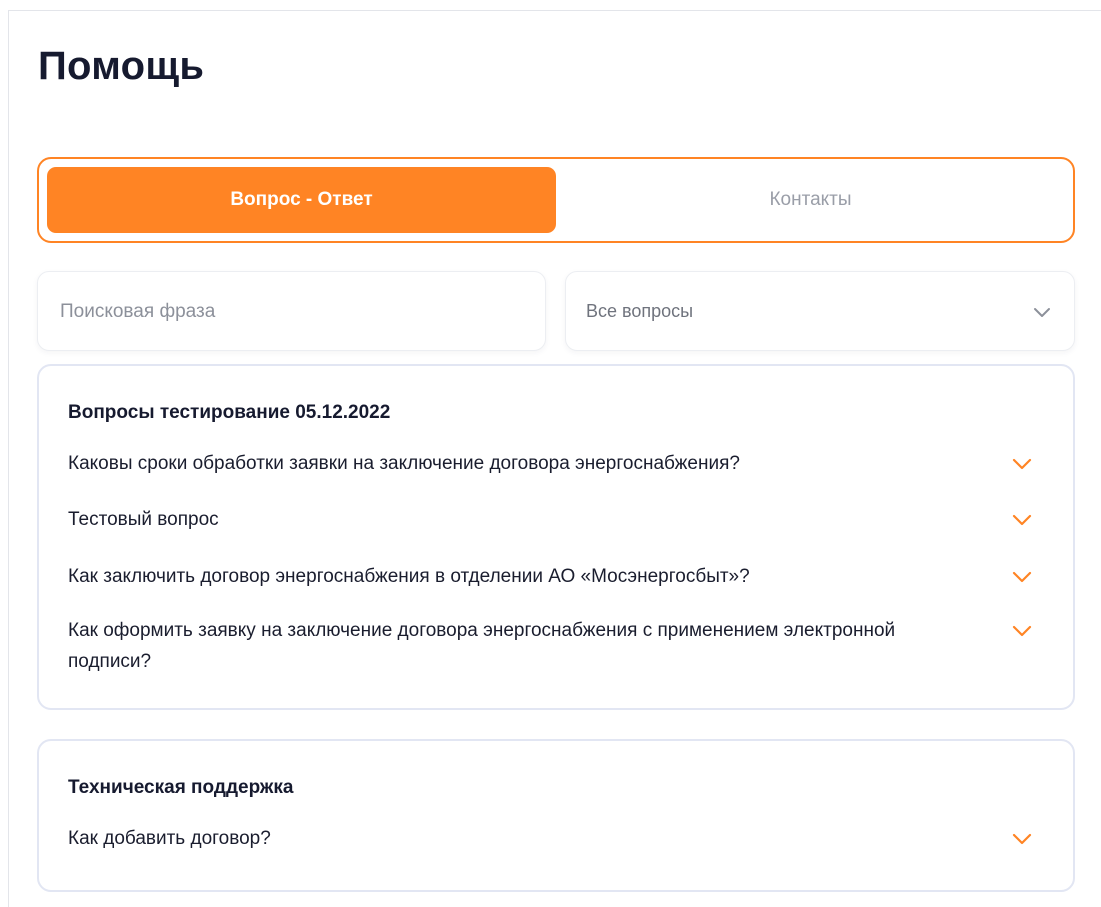  I want to click on tab-contacts: Контакты, so click(810, 200).